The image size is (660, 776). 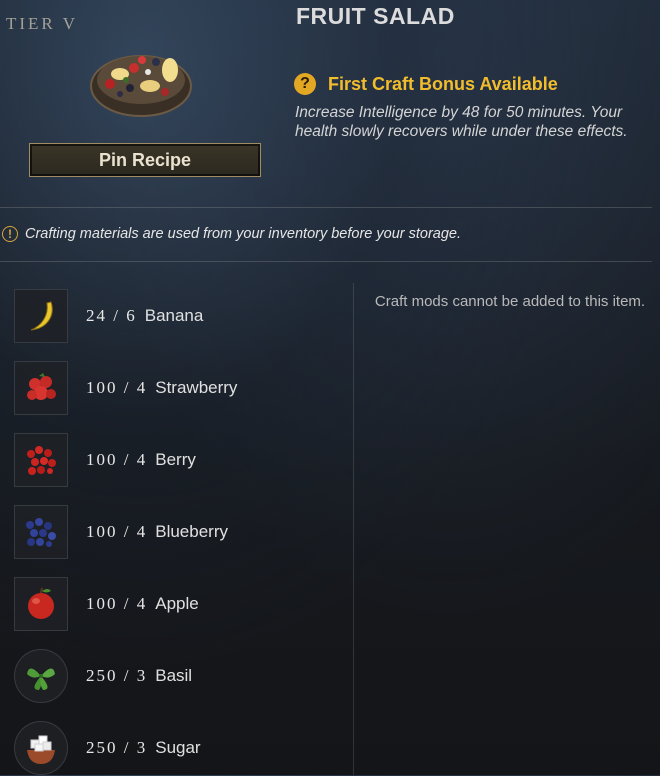 I want to click on material-row-blueberry: 100 / 4 Blueberry, so click(x=179, y=532).